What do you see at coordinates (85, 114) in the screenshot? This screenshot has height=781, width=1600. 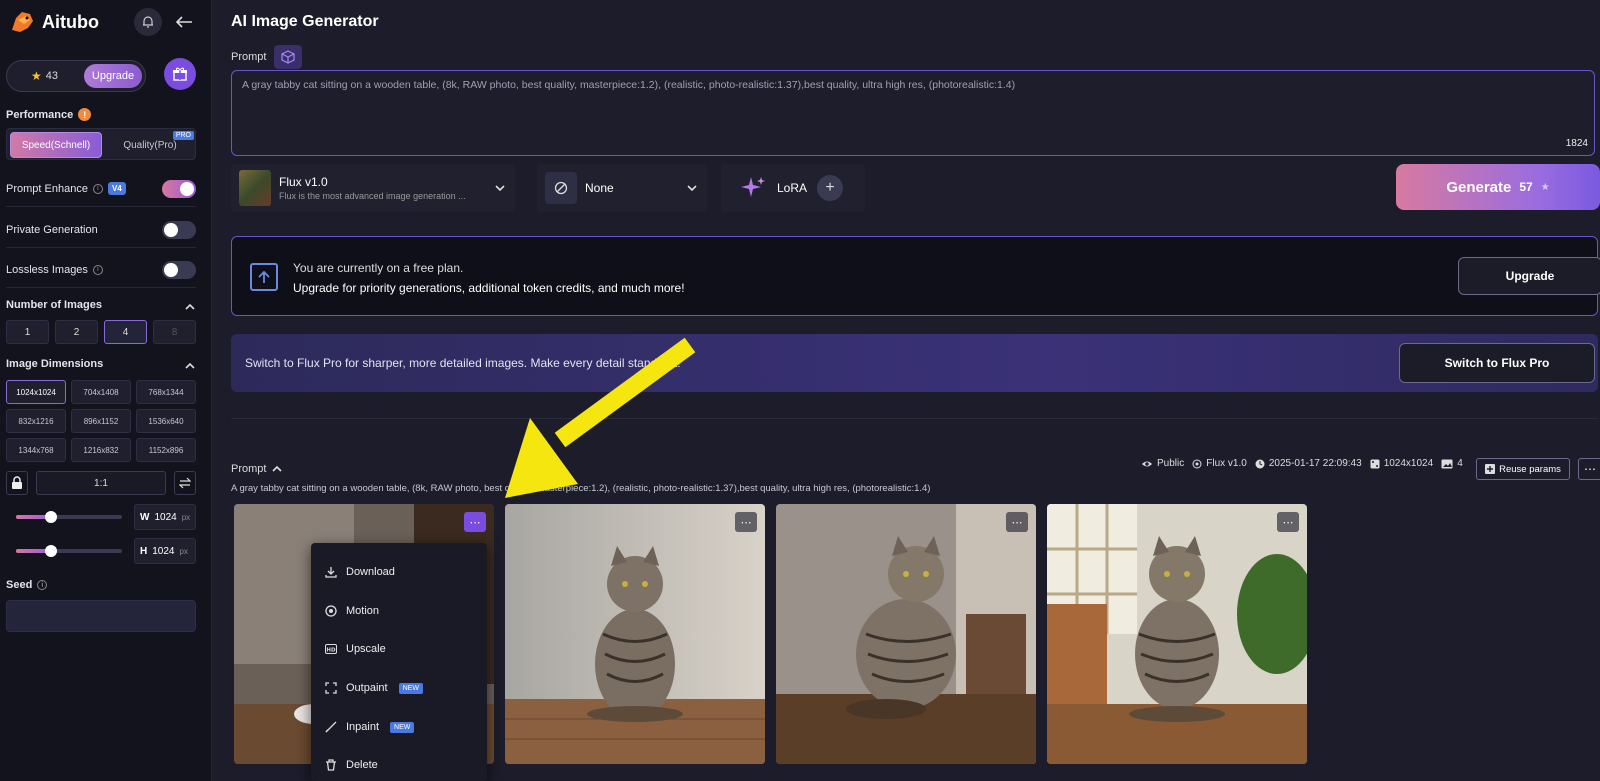 I see `info-icon: !` at bounding box center [85, 114].